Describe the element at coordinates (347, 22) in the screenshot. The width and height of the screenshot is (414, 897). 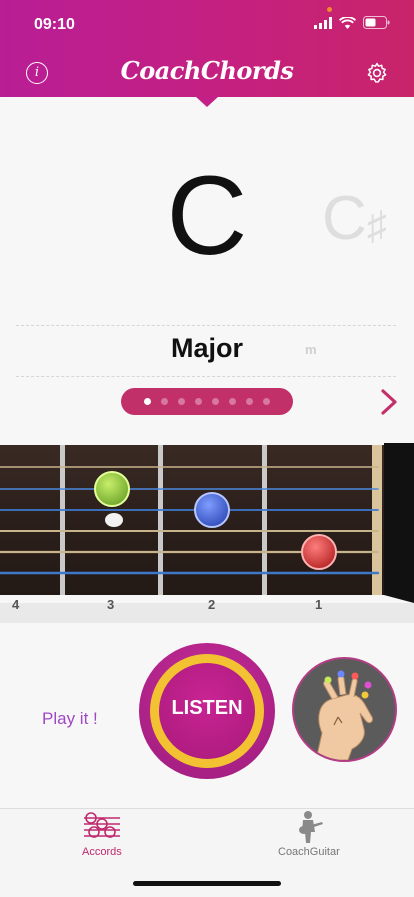
I see `wifi-icon` at that location.